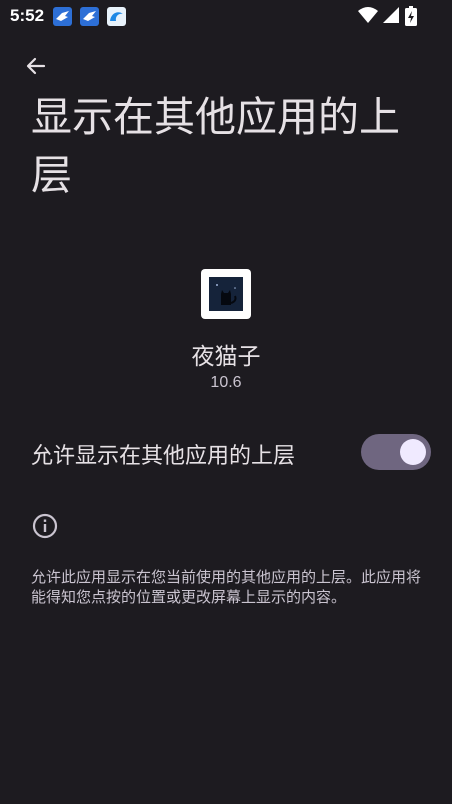  Describe the element at coordinates (27, 15) in the screenshot. I see `status-time: 5:52` at that location.